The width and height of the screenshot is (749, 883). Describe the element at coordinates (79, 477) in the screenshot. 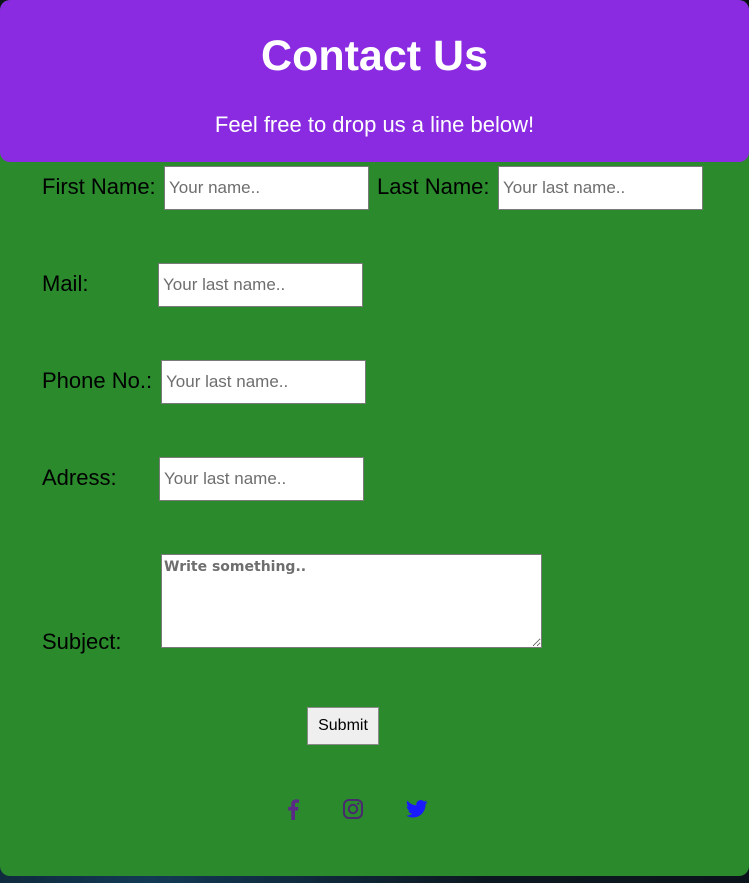

I see `address-label: Adress:` at that location.